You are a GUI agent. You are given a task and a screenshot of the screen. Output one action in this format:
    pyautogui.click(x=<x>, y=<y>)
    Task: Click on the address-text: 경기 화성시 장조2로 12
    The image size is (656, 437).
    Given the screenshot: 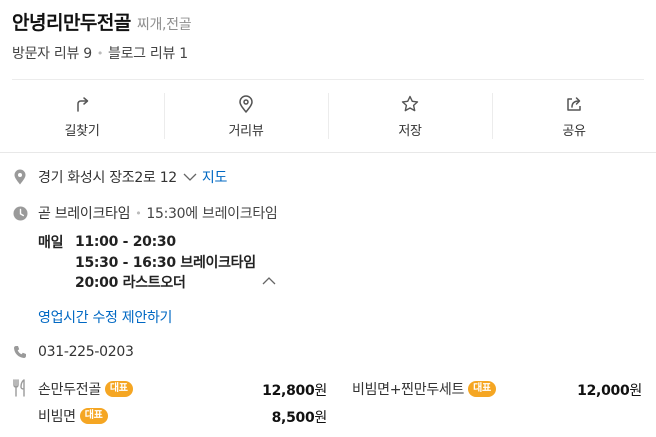 What is the action you would take?
    pyautogui.click(x=107, y=178)
    